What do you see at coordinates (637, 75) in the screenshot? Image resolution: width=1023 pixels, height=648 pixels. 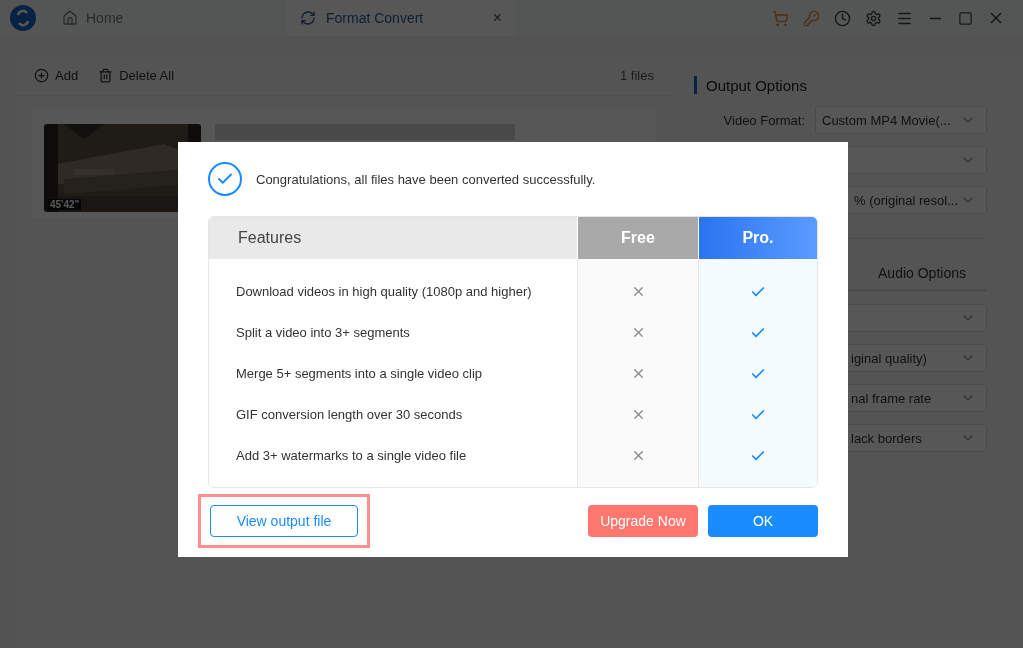 I see `file-count: 1 files` at bounding box center [637, 75].